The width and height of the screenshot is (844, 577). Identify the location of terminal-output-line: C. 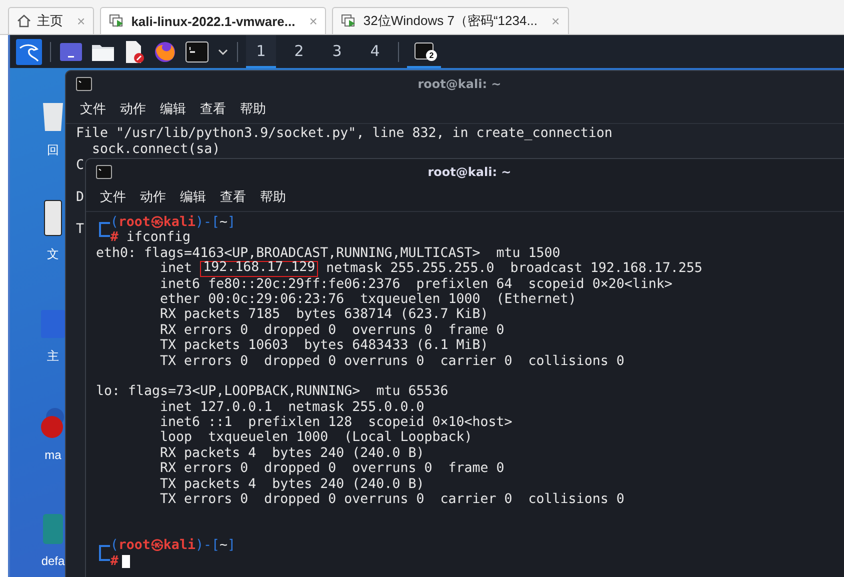
(80, 165).